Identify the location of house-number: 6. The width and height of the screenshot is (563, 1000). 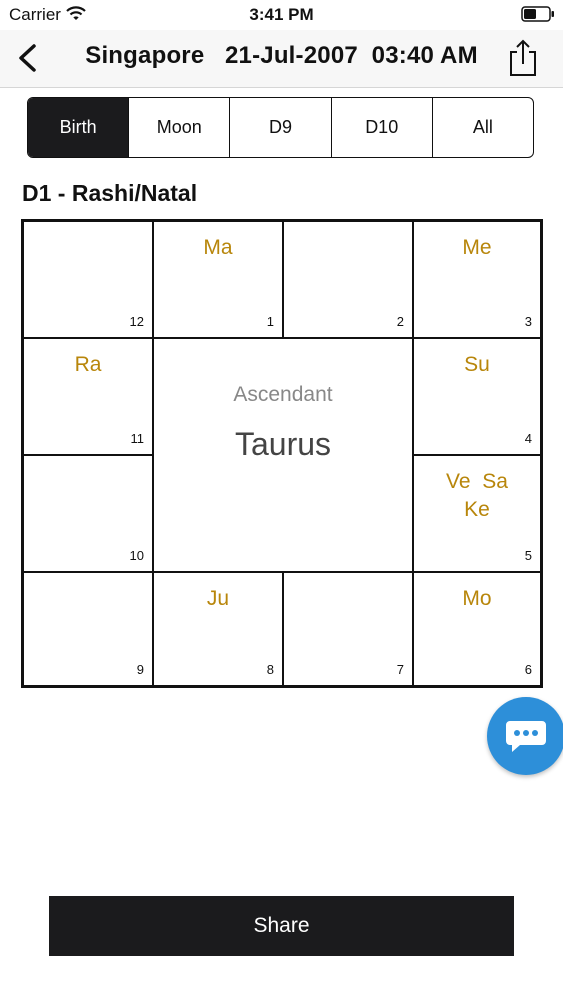
(528, 669).